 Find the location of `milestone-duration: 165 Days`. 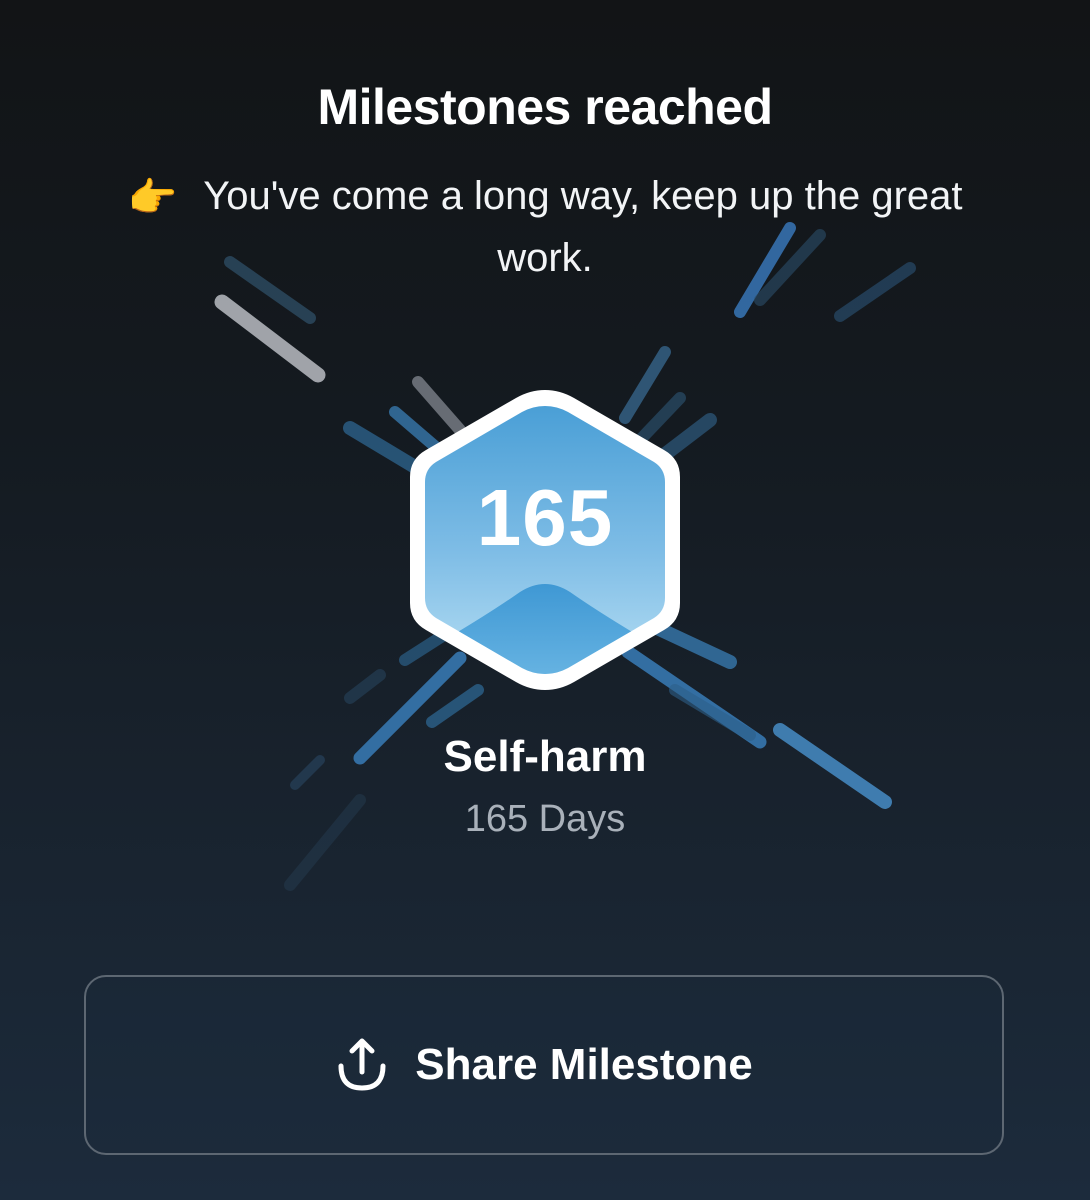

milestone-duration: 165 Days is located at coordinates (545, 819).